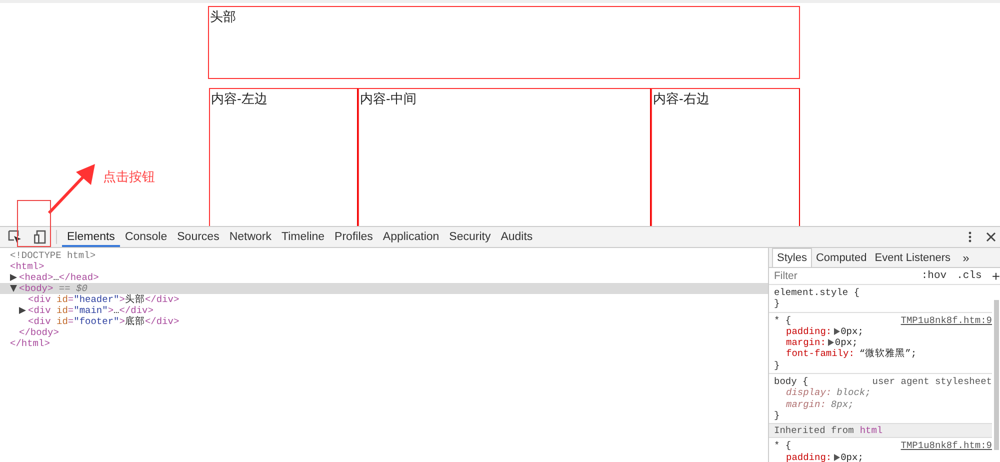  Describe the element at coordinates (996, 375) in the screenshot. I see `scrollbar-thumb` at that location.